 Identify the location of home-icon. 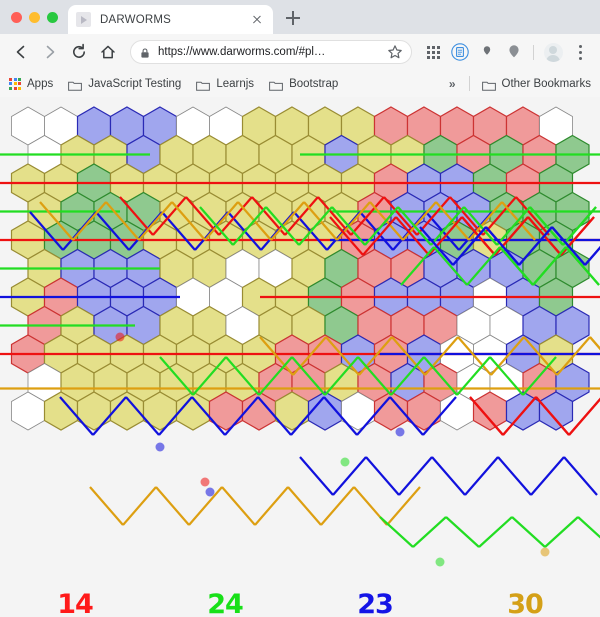
(108, 52).